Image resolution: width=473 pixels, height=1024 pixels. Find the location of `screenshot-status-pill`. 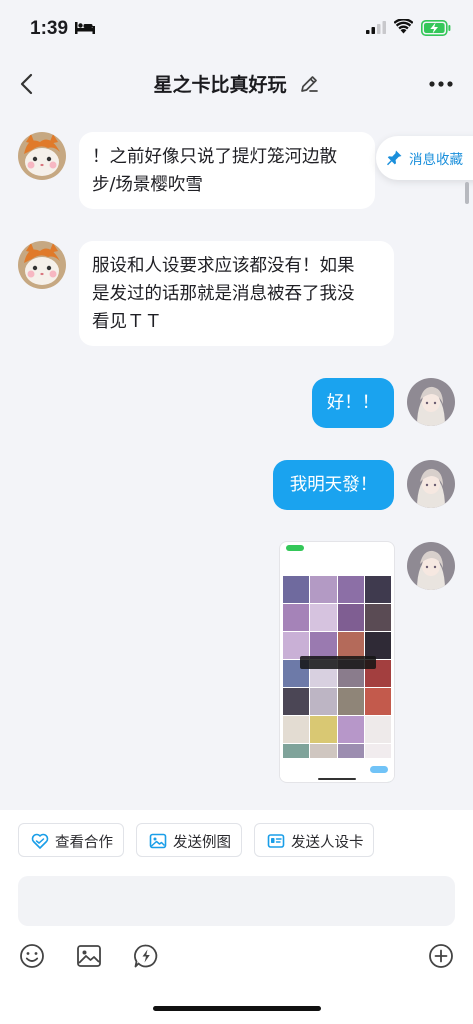

screenshot-status-pill is located at coordinates (295, 548).